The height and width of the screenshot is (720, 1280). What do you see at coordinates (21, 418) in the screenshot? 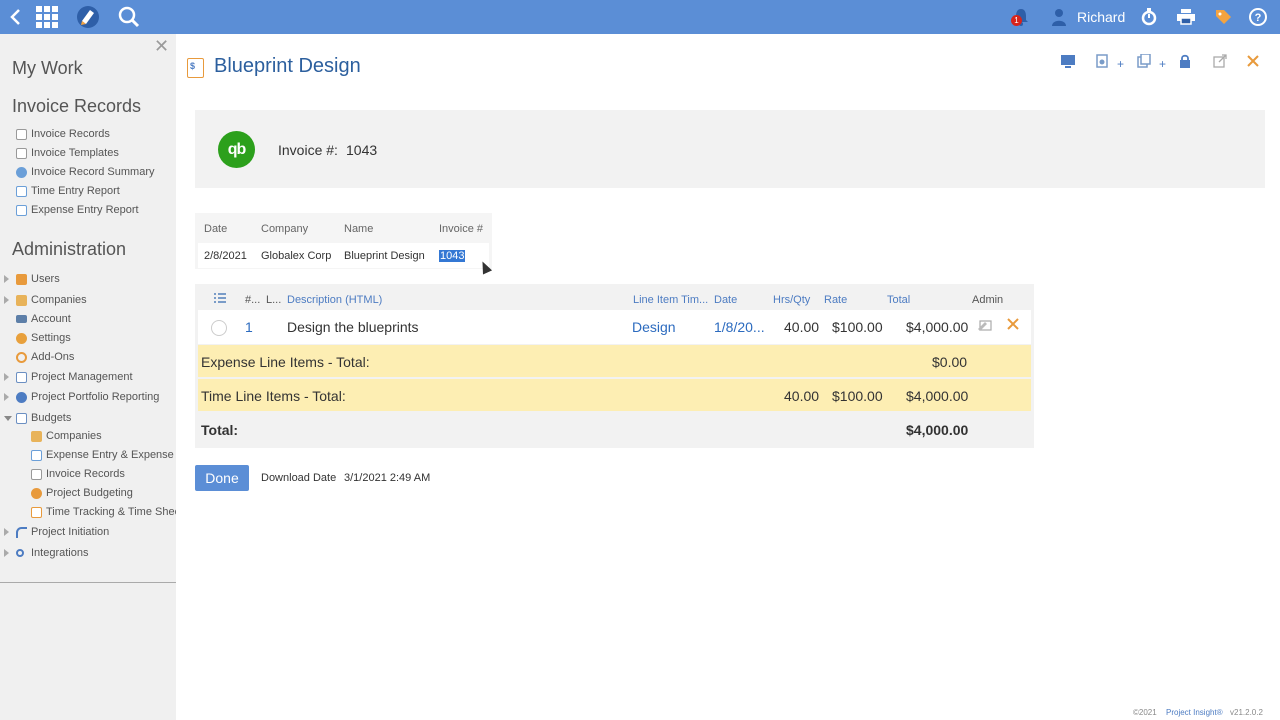
I see `budgets-icon` at bounding box center [21, 418].